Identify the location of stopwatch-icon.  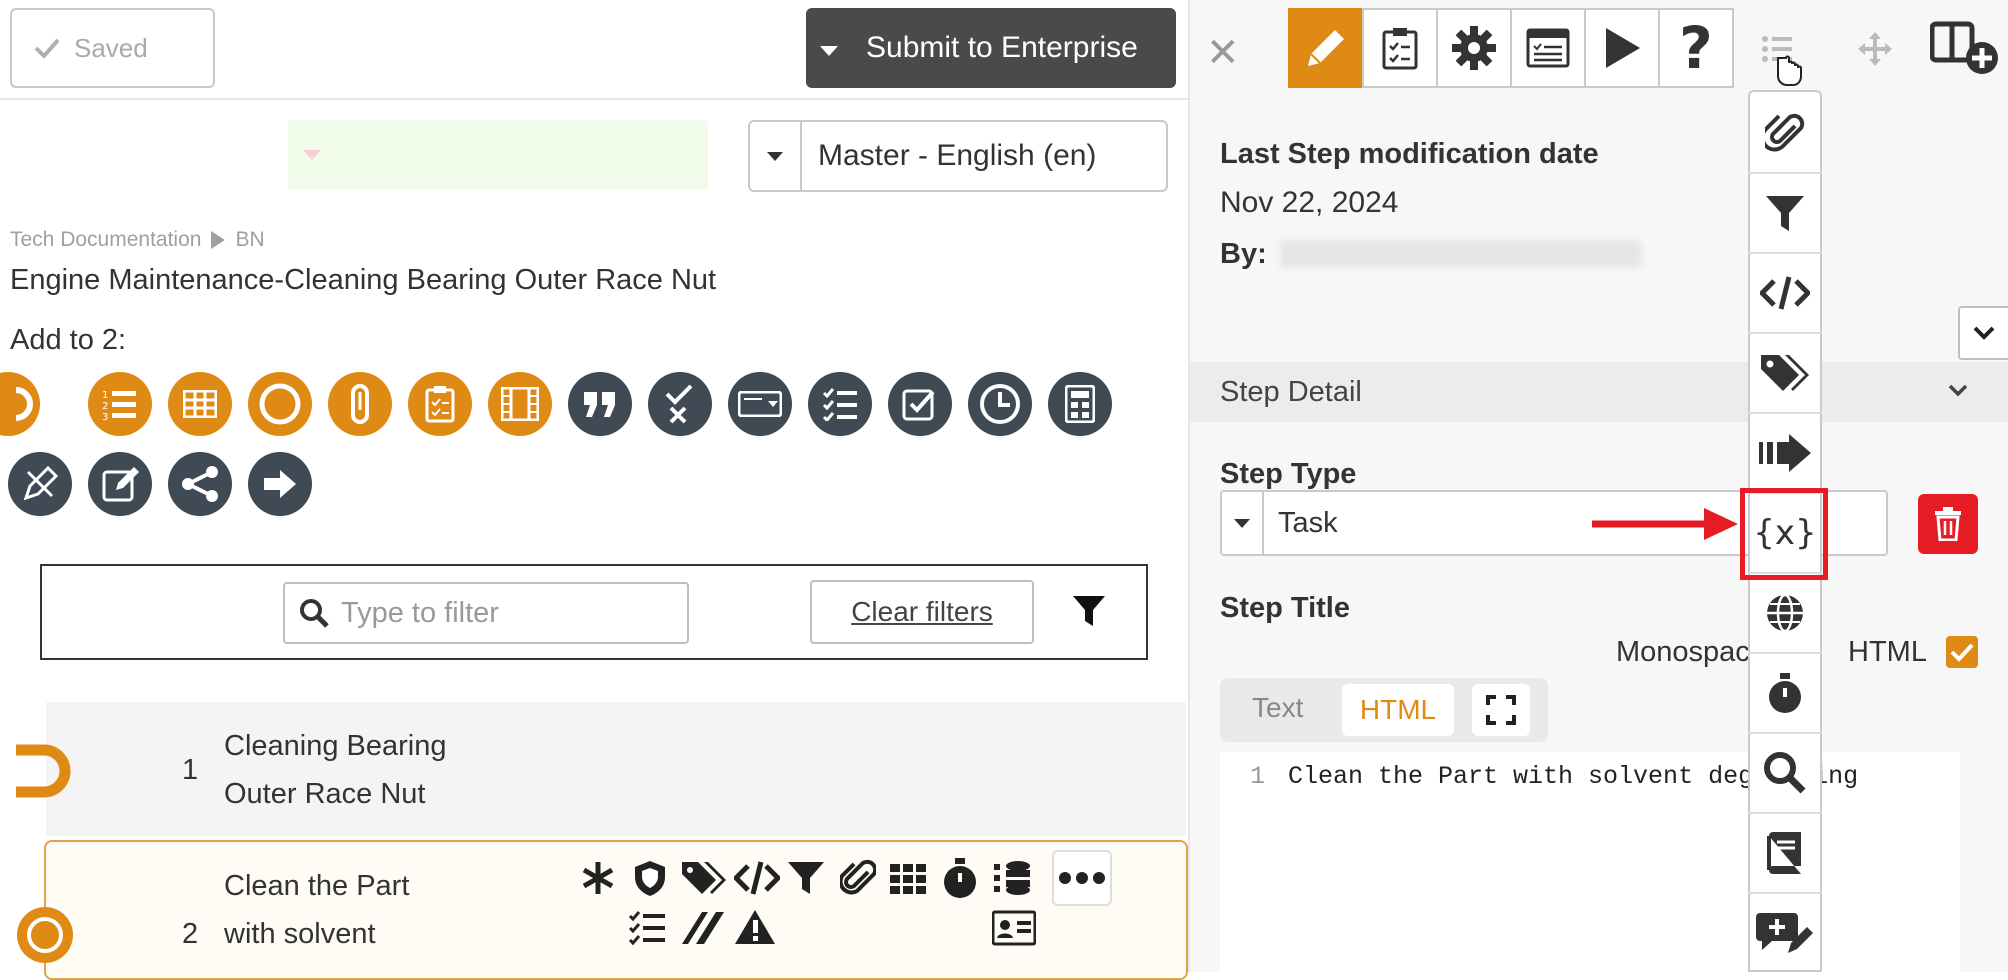
(960, 878).